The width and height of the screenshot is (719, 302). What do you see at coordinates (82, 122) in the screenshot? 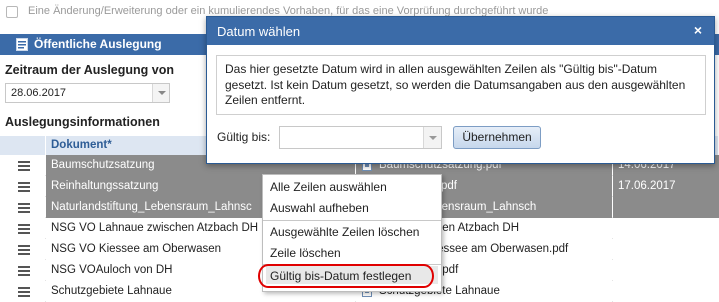
I see `info-label: Auslegungsinformationen` at bounding box center [82, 122].